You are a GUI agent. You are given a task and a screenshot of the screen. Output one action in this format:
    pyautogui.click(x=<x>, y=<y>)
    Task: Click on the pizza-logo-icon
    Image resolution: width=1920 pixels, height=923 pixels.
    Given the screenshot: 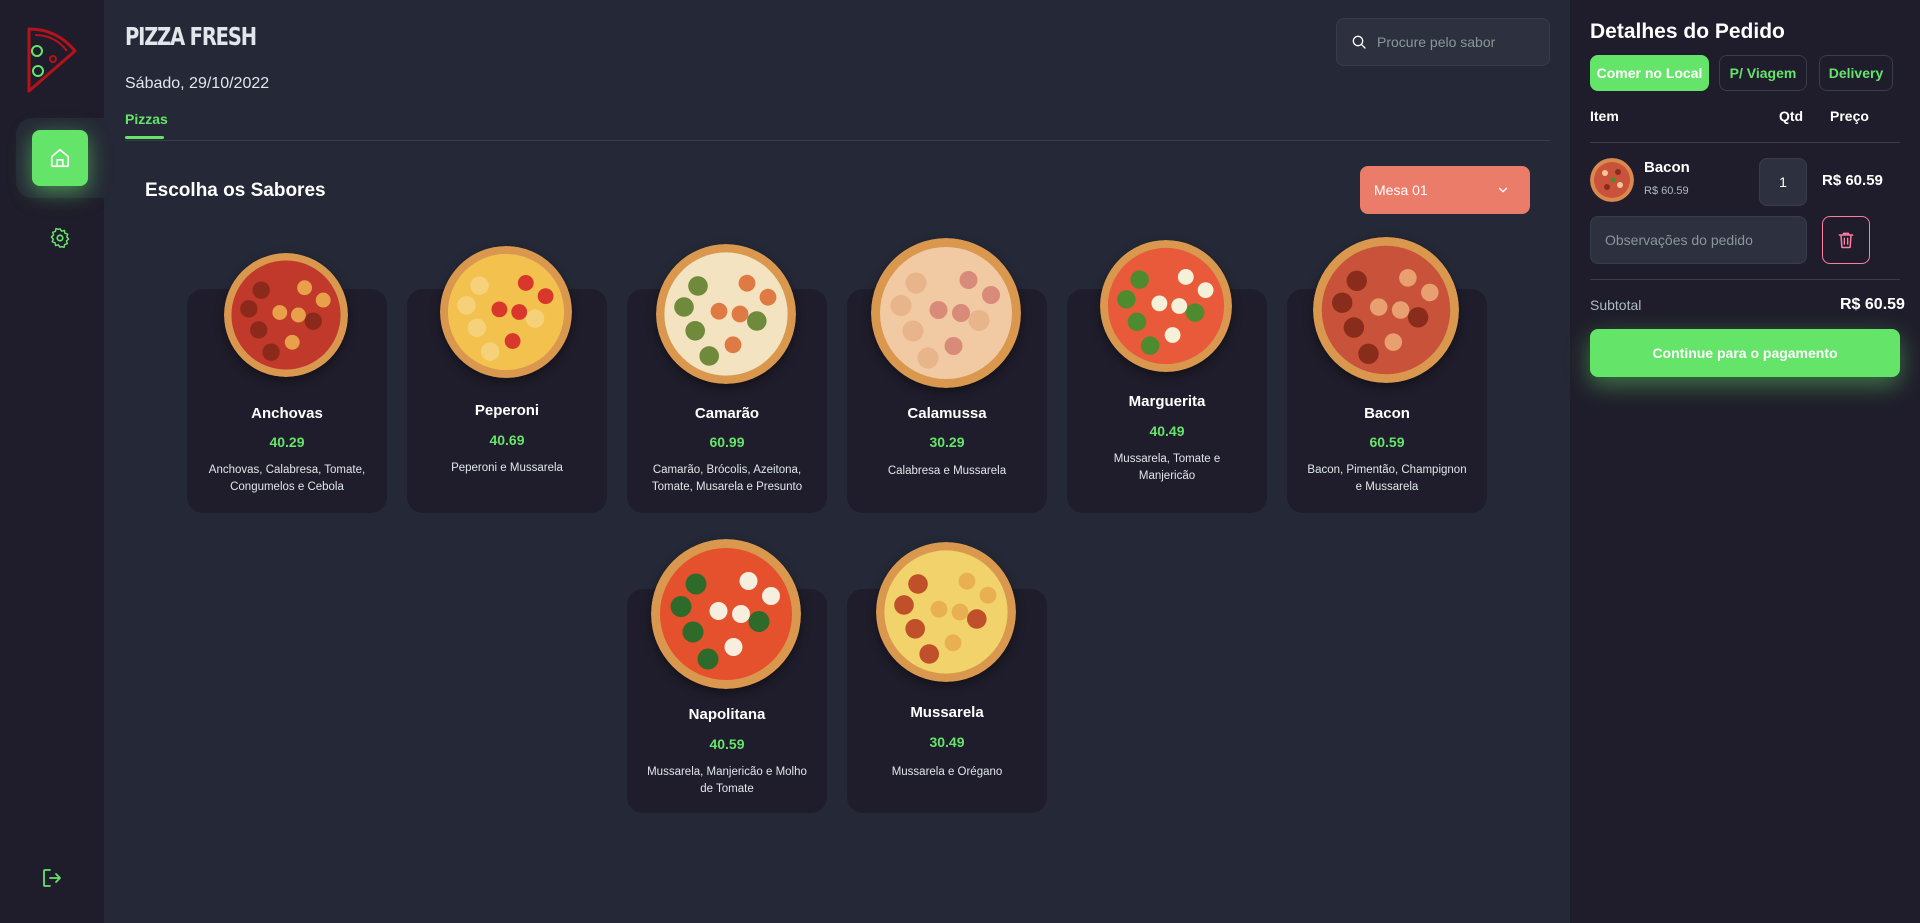 What is the action you would take?
    pyautogui.click(x=52, y=60)
    